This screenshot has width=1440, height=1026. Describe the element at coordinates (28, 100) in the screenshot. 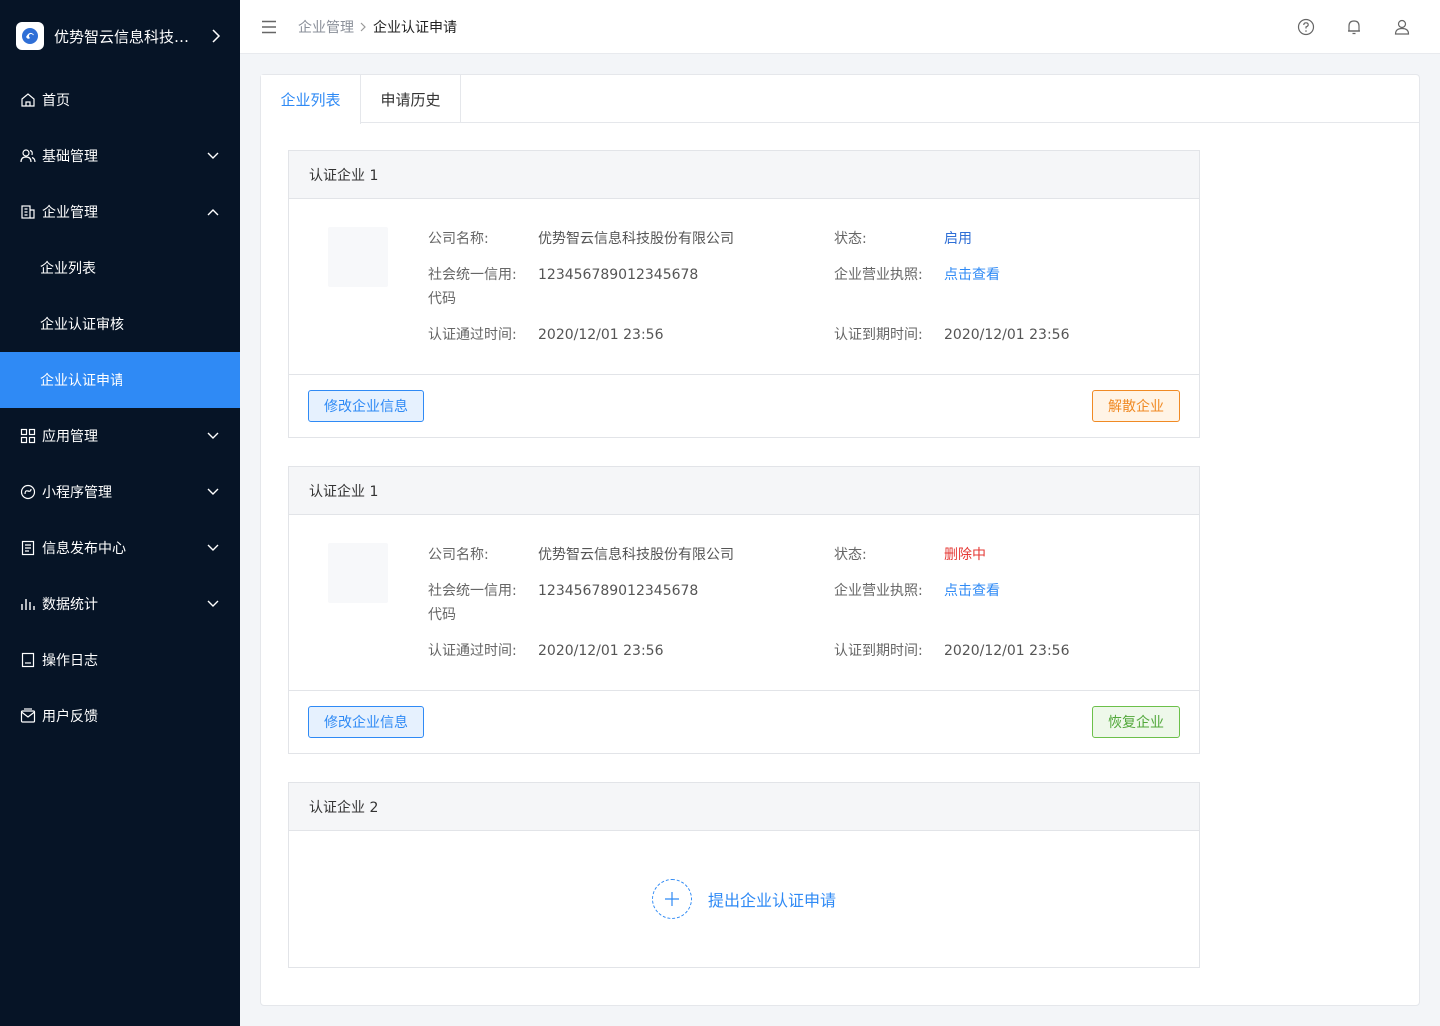

I see `home-icon` at that location.